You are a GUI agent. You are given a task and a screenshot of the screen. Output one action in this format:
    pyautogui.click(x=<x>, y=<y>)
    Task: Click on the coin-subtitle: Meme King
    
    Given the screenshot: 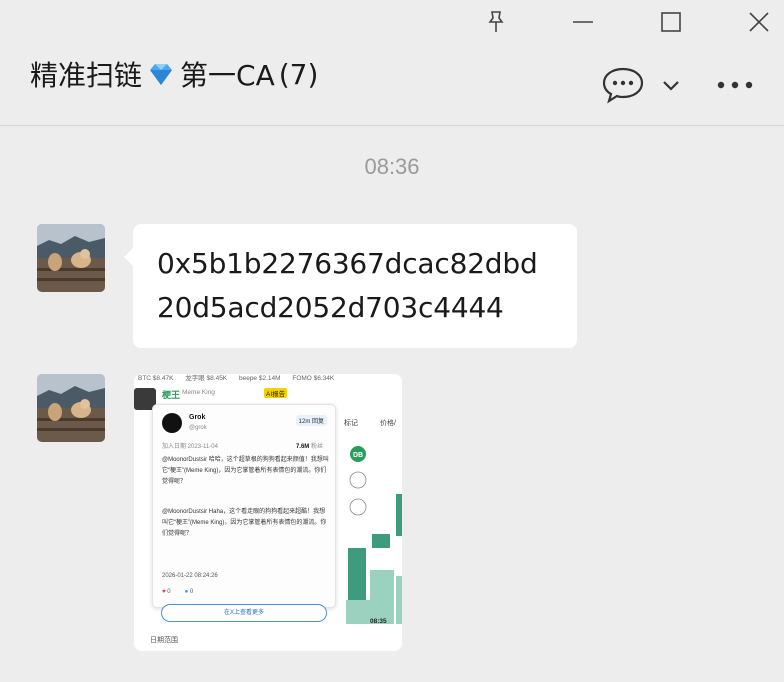 What is the action you would take?
    pyautogui.click(x=198, y=392)
    